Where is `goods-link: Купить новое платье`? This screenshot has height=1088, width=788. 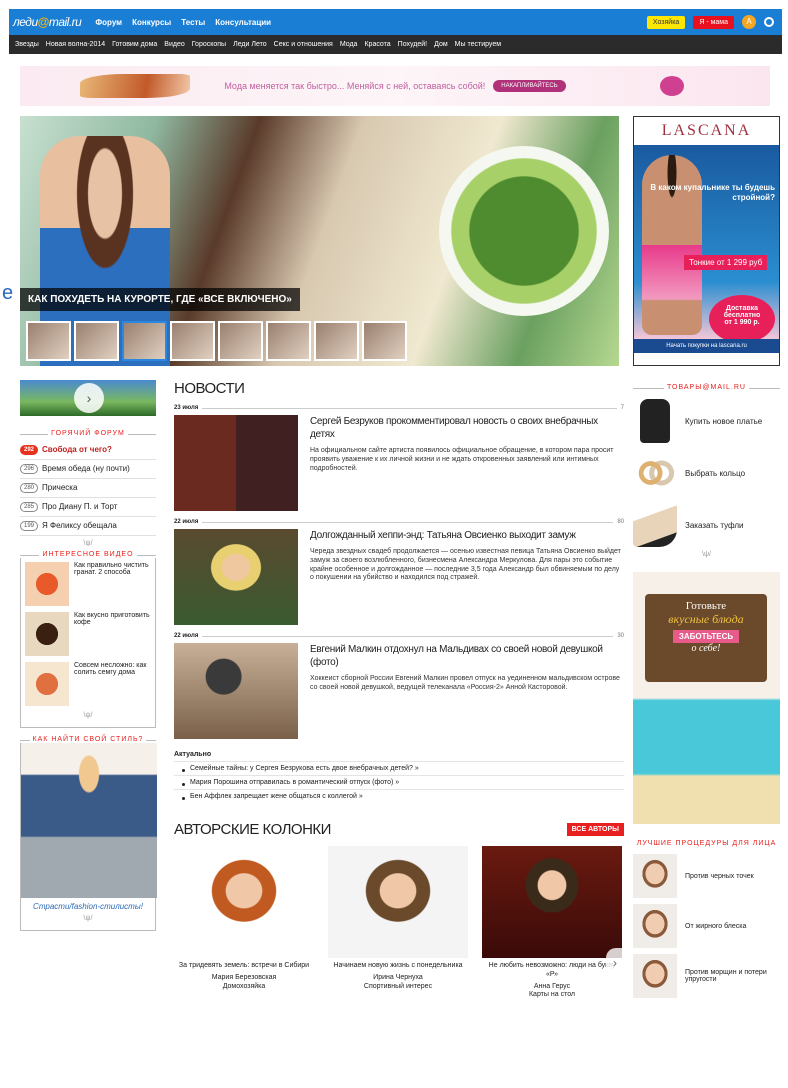
goods-link: Купить новое платье is located at coordinates (723, 421).